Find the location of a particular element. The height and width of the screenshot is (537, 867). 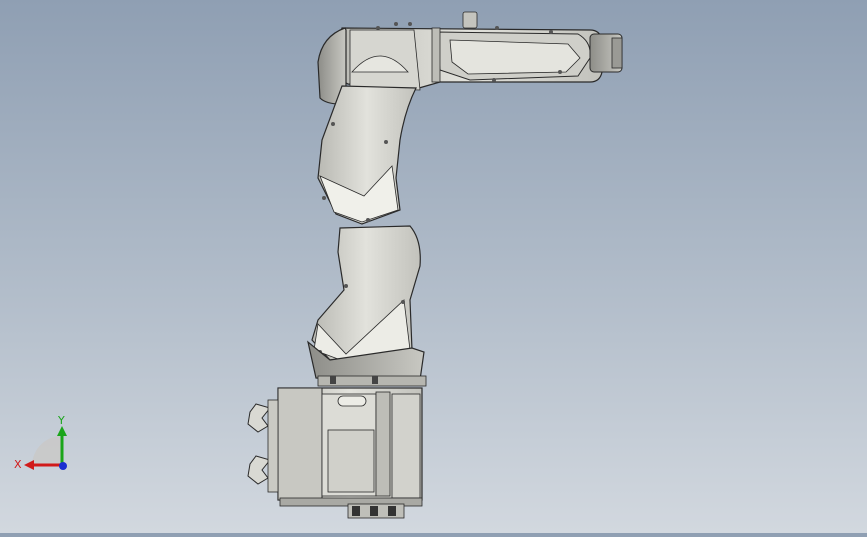

axis-triad: Y X is located at coordinates (40, 442).